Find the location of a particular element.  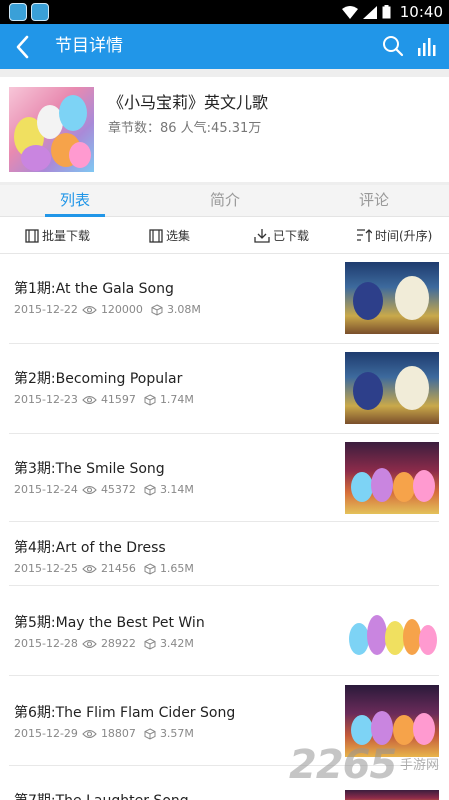

downloaded-label: 已下载 is located at coordinates (291, 236).